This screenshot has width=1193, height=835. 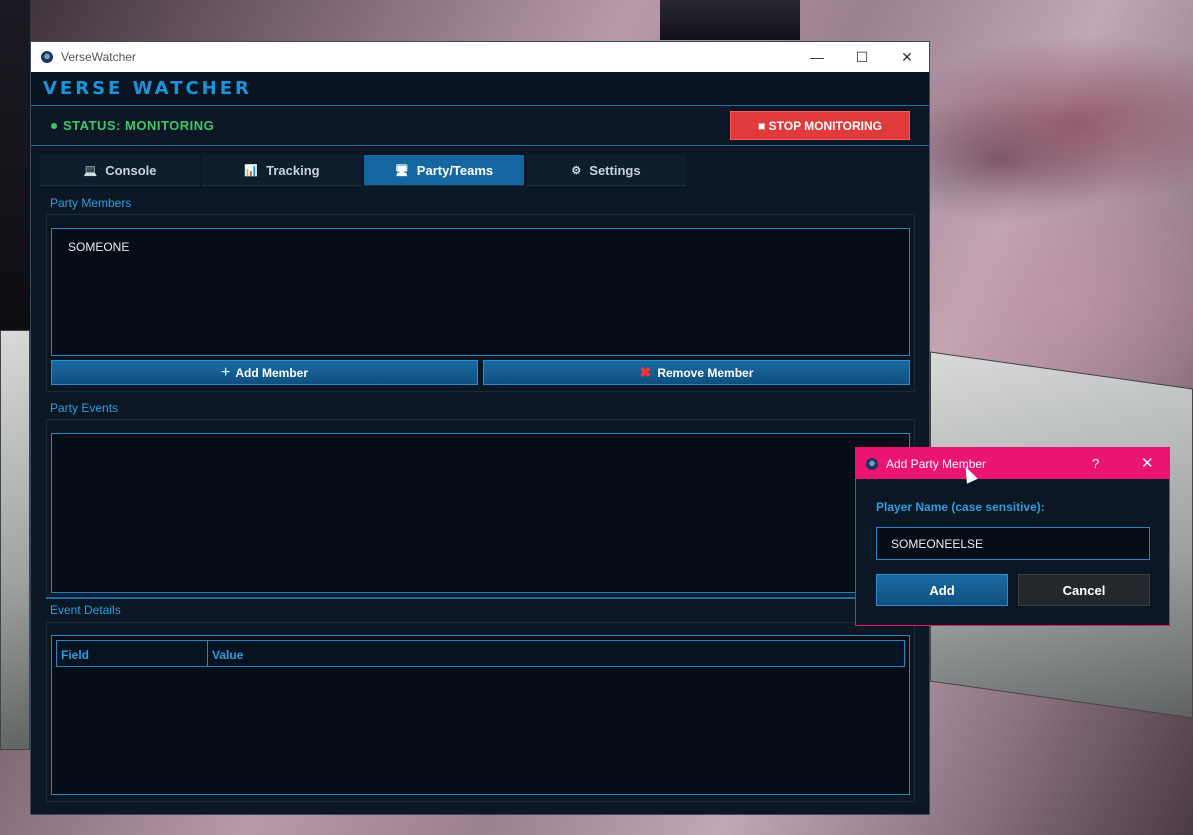 What do you see at coordinates (98, 247) in the screenshot?
I see `list-item: SOMEONE` at bounding box center [98, 247].